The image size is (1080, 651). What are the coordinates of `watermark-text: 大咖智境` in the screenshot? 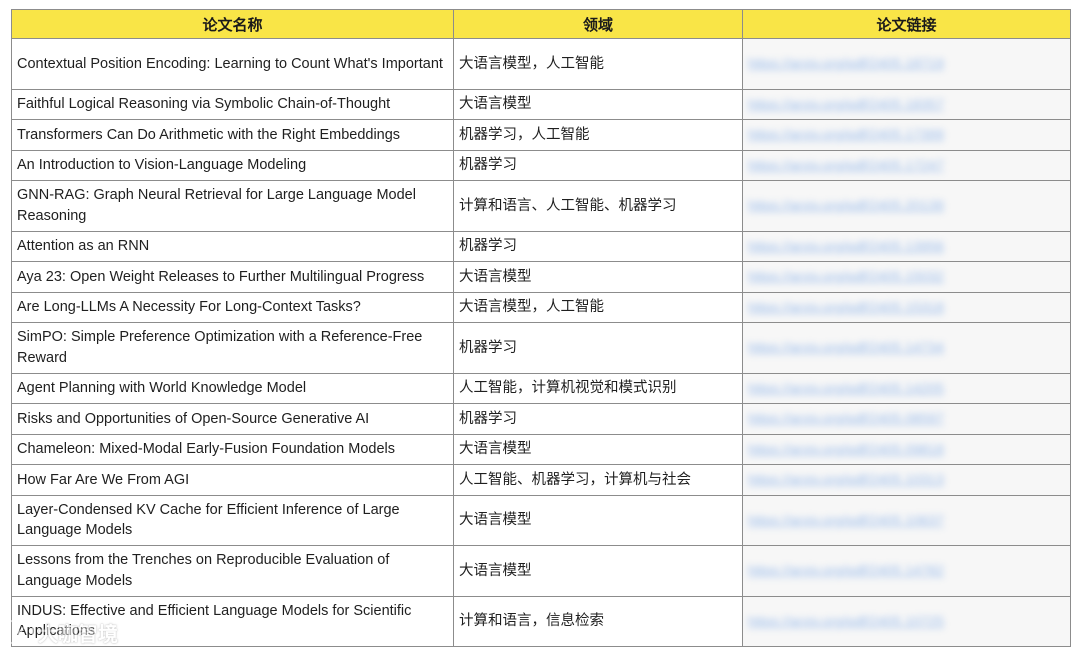 It's located at (78, 634).